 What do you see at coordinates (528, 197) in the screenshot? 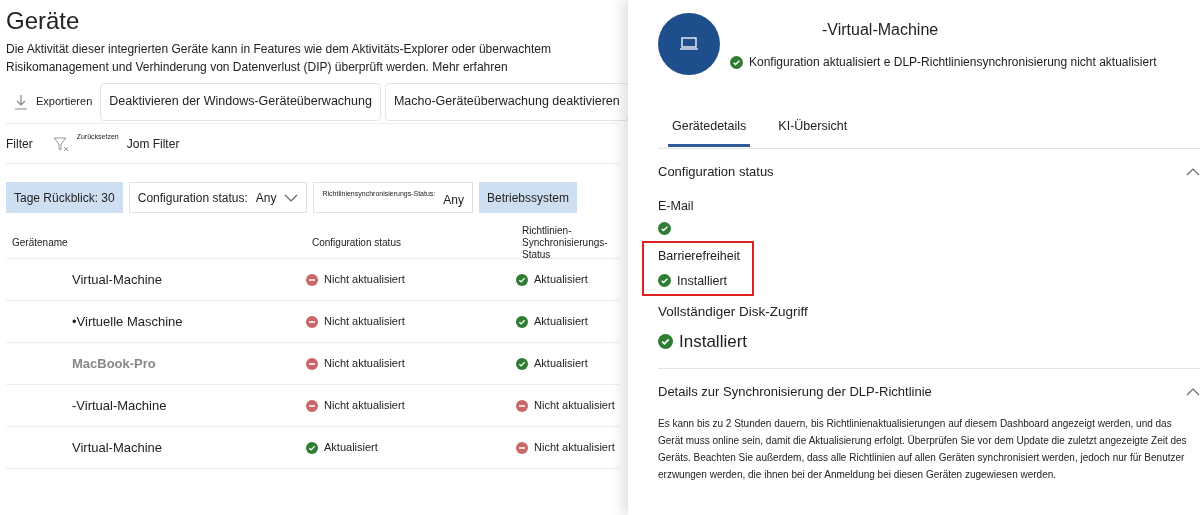
I see `filter-chip: Betriebssystem` at bounding box center [528, 197].